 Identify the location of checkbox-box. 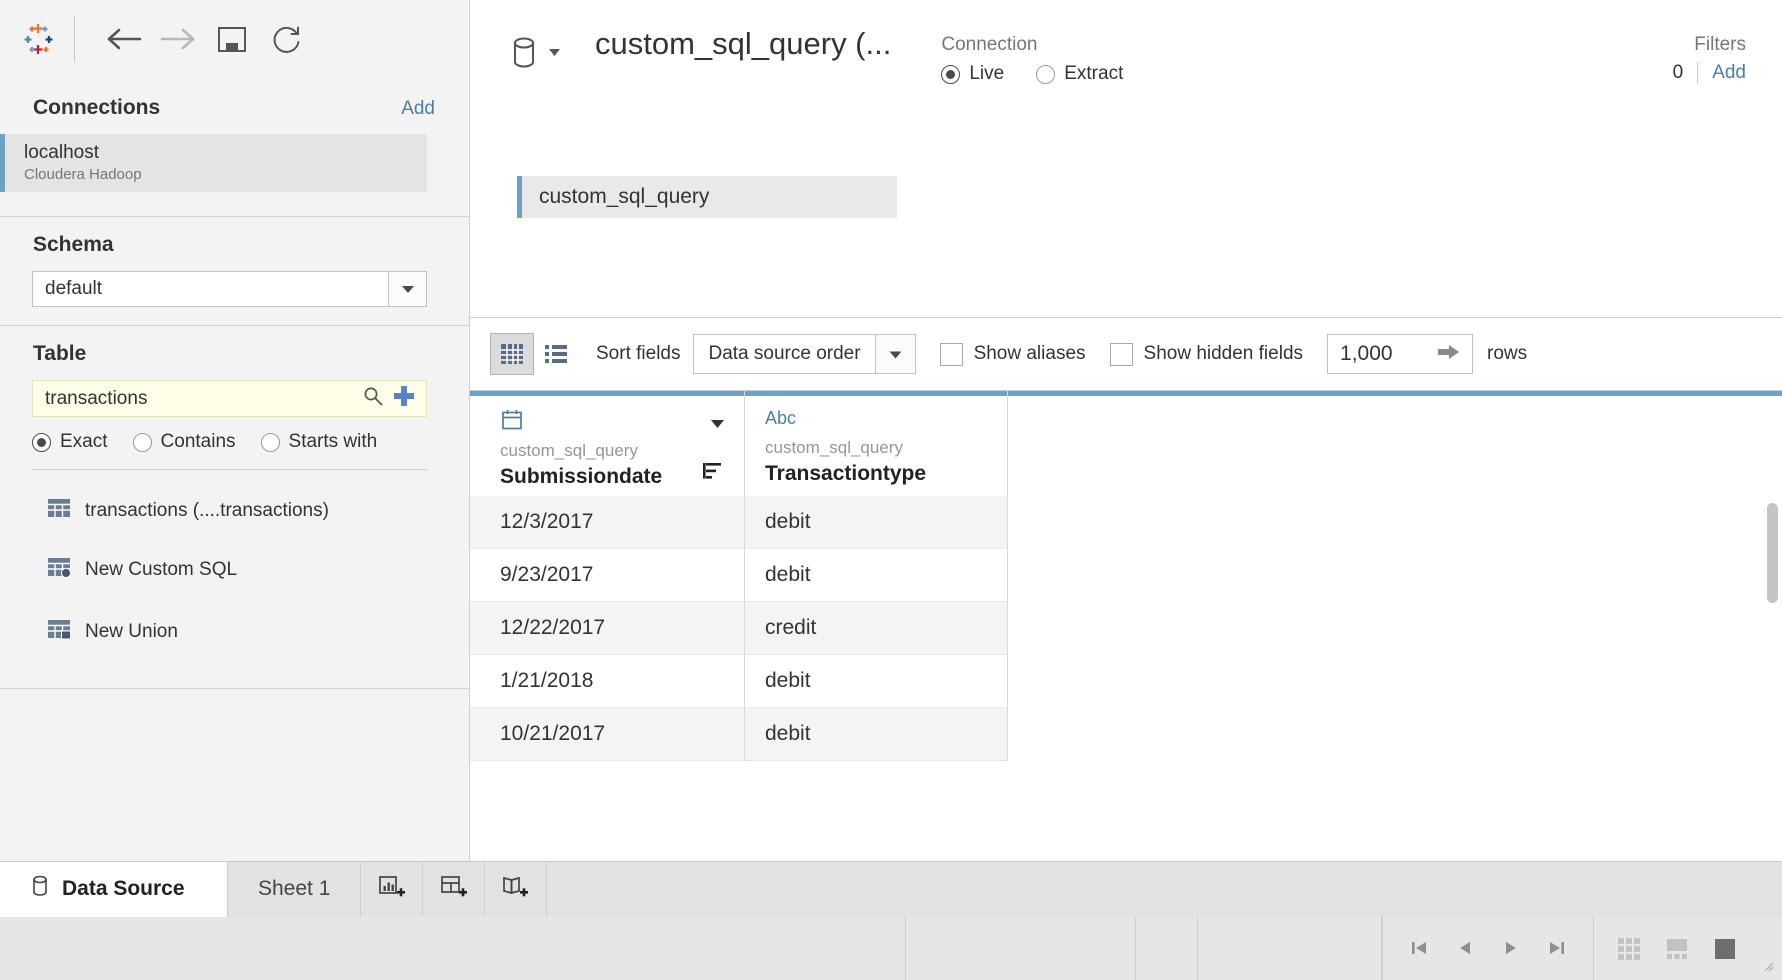
(951, 354).